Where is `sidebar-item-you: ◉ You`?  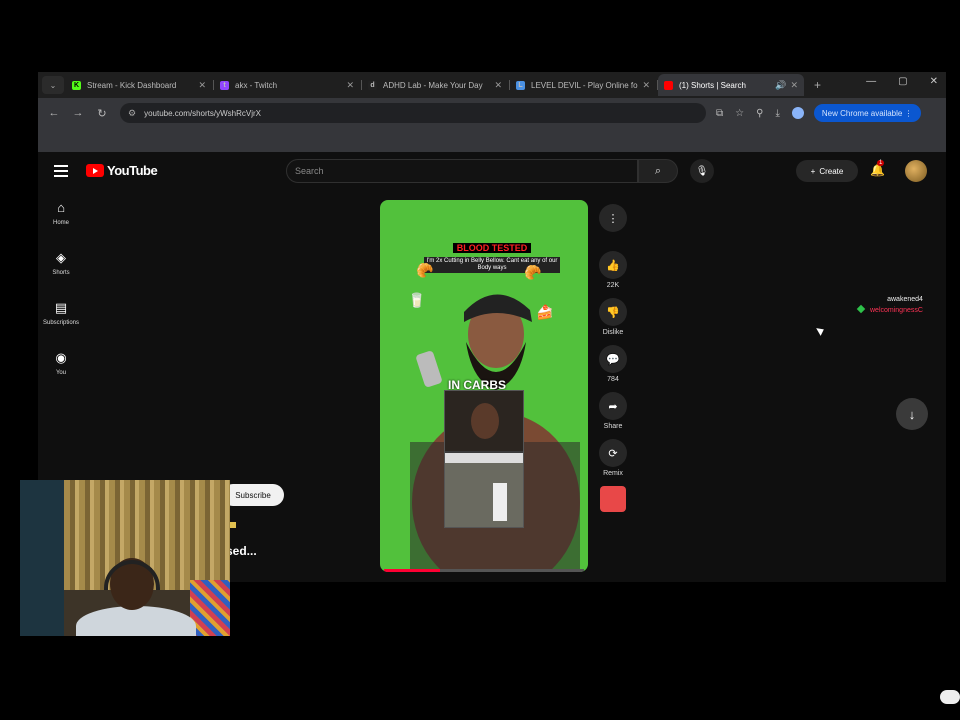
sidebar-item-you: ◉ You is located at coordinates (61, 375).